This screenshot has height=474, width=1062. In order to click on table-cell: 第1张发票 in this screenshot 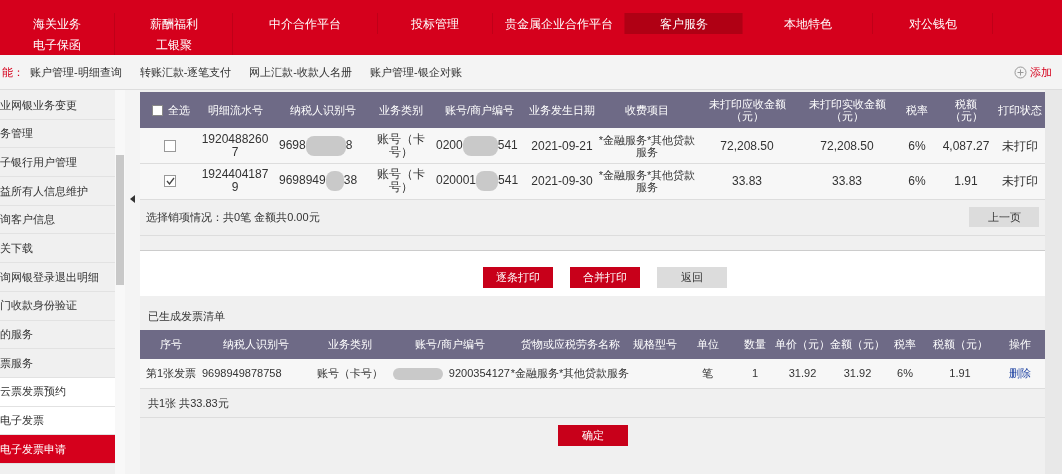, I will do `click(171, 373)`.